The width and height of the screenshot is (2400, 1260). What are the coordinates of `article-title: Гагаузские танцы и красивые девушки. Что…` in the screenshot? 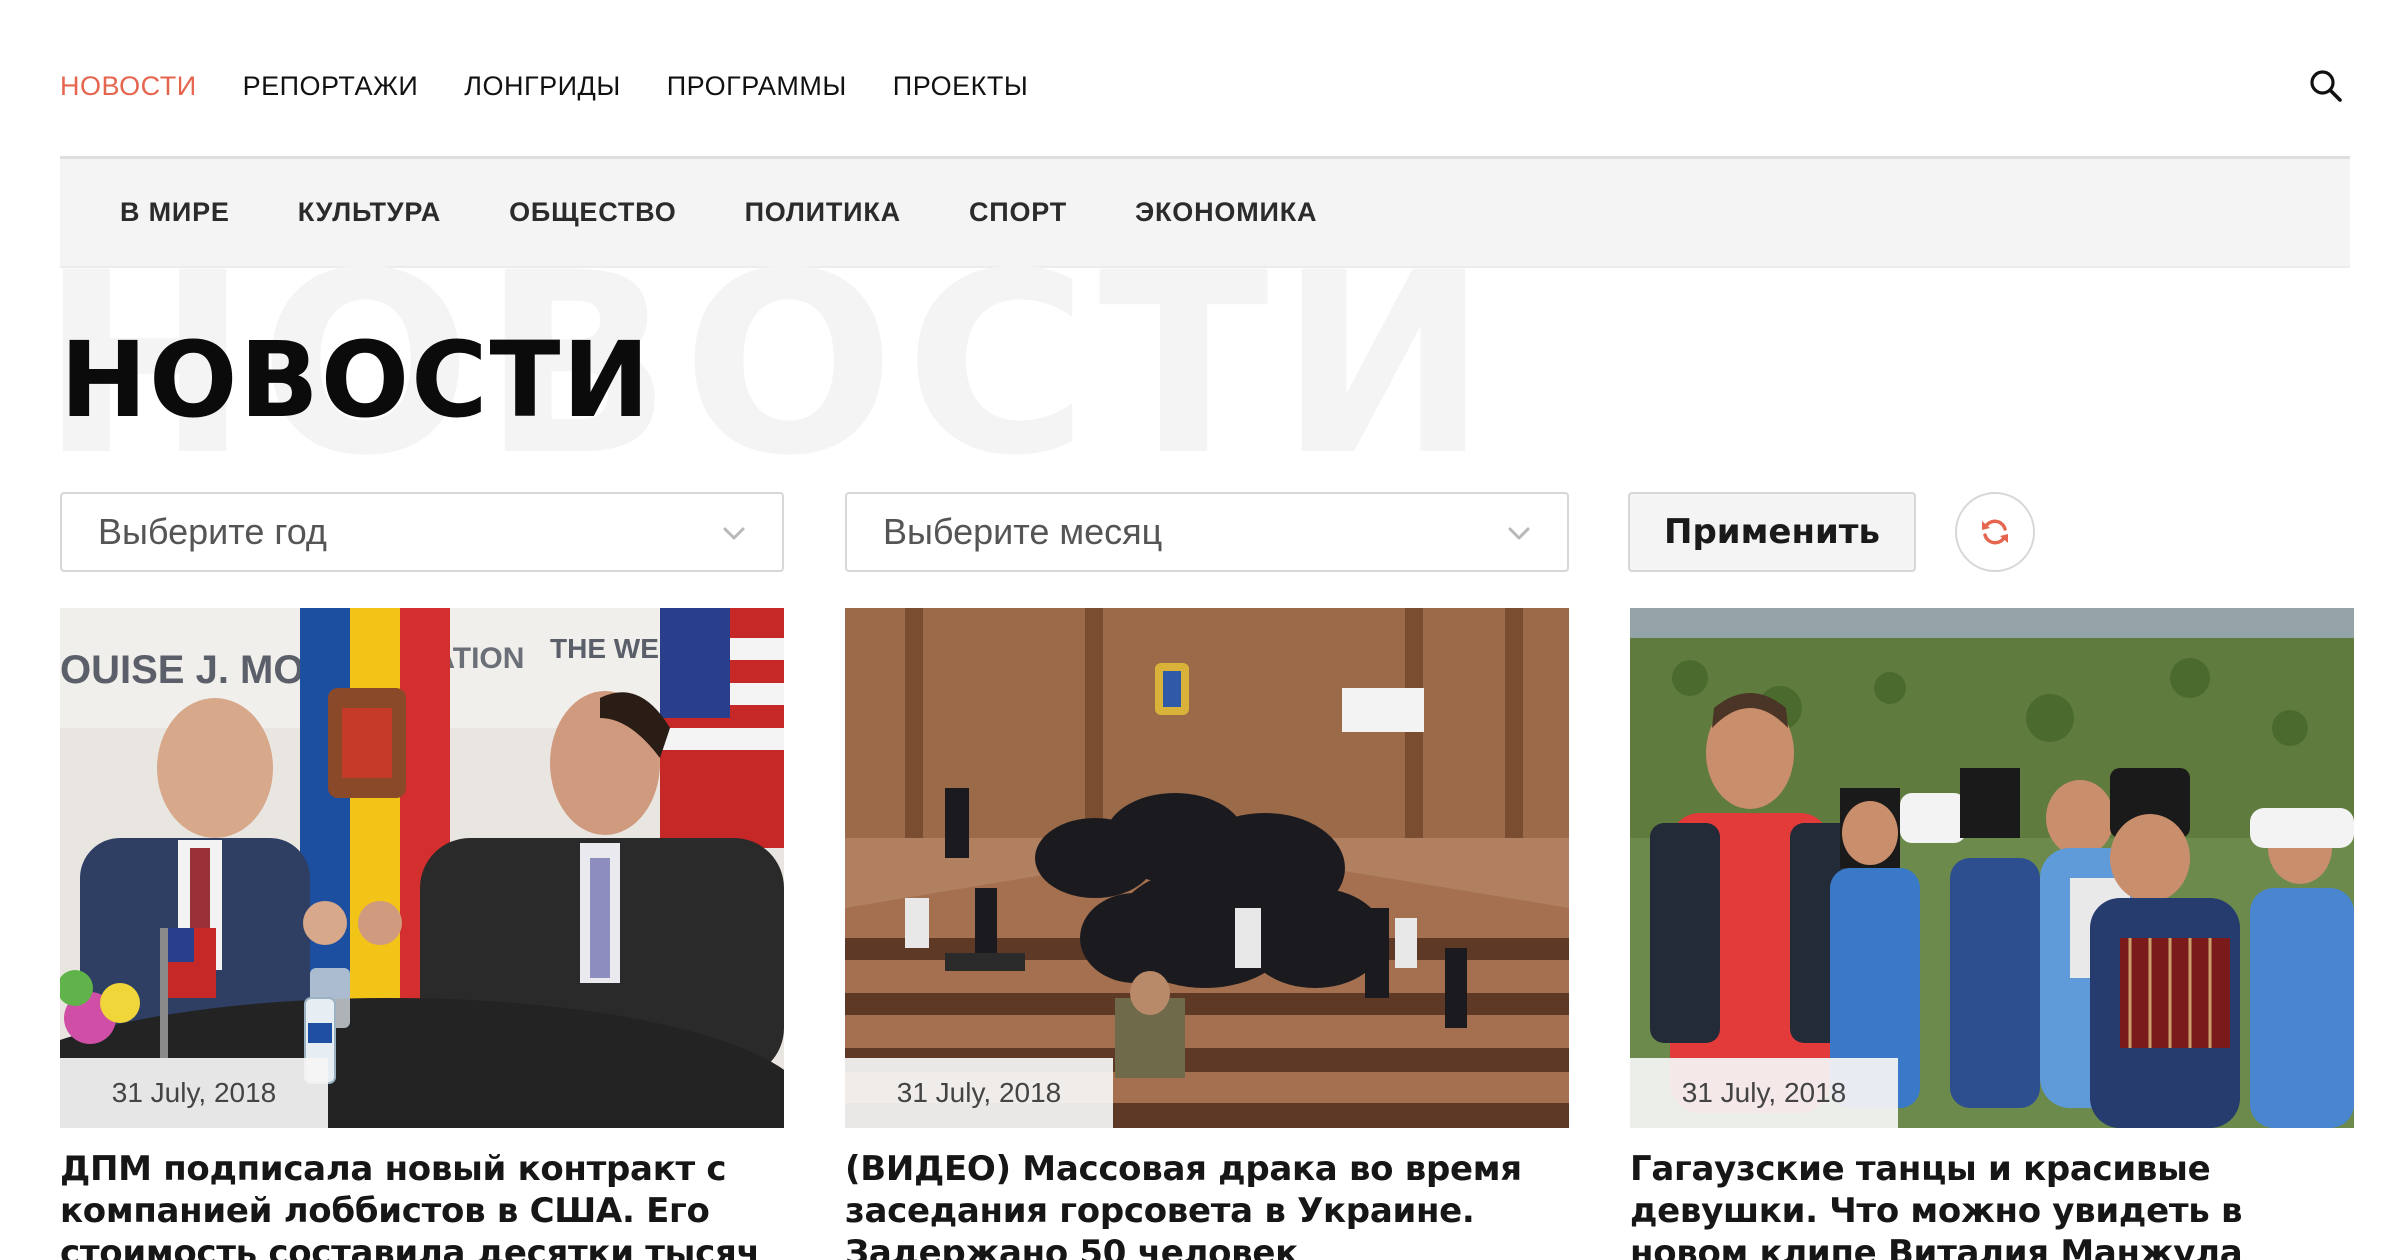 It's located at (1992, 1204).